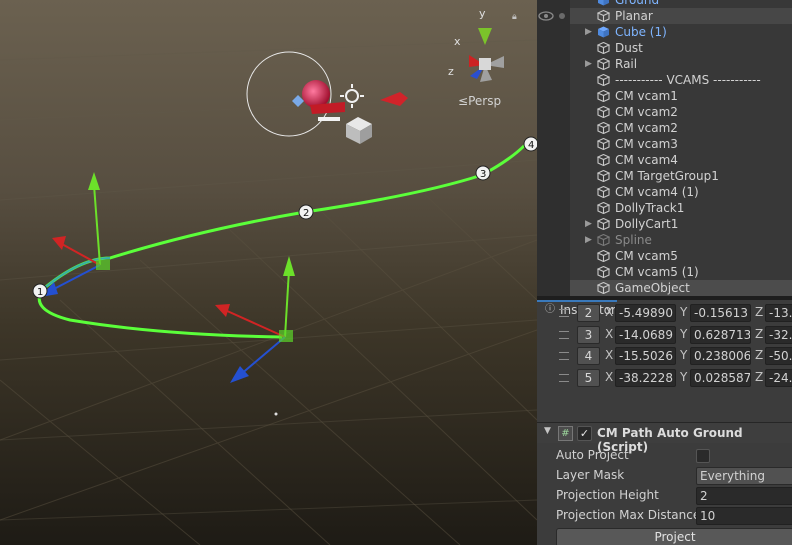 Image resolution: width=792 pixels, height=545 pixels. I want to click on layer-mask-label: Layer Mask, so click(590, 475).